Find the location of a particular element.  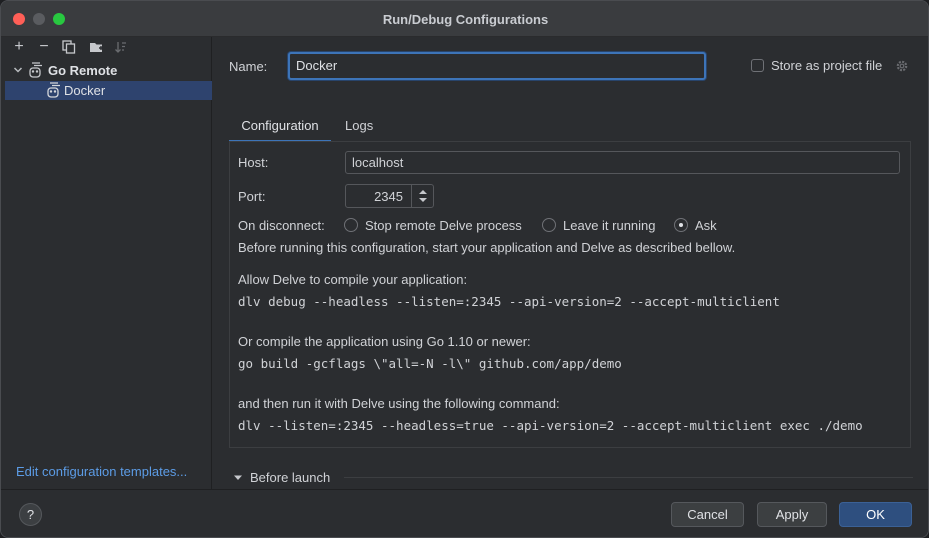

divider is located at coordinates (628, 477).